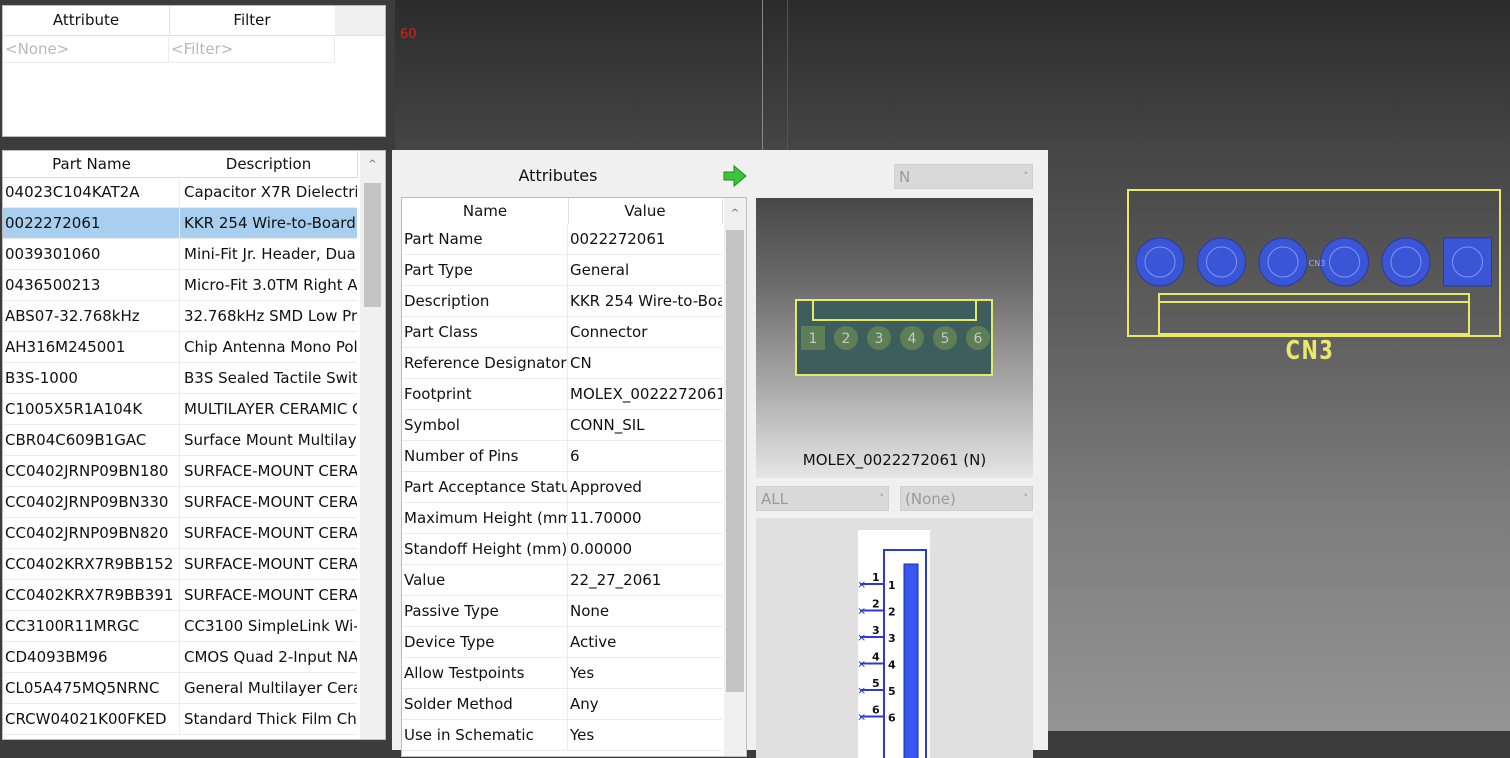 Image resolution: width=1510 pixels, height=758 pixels. I want to click on column-header-filter: Filter, so click(252, 21).